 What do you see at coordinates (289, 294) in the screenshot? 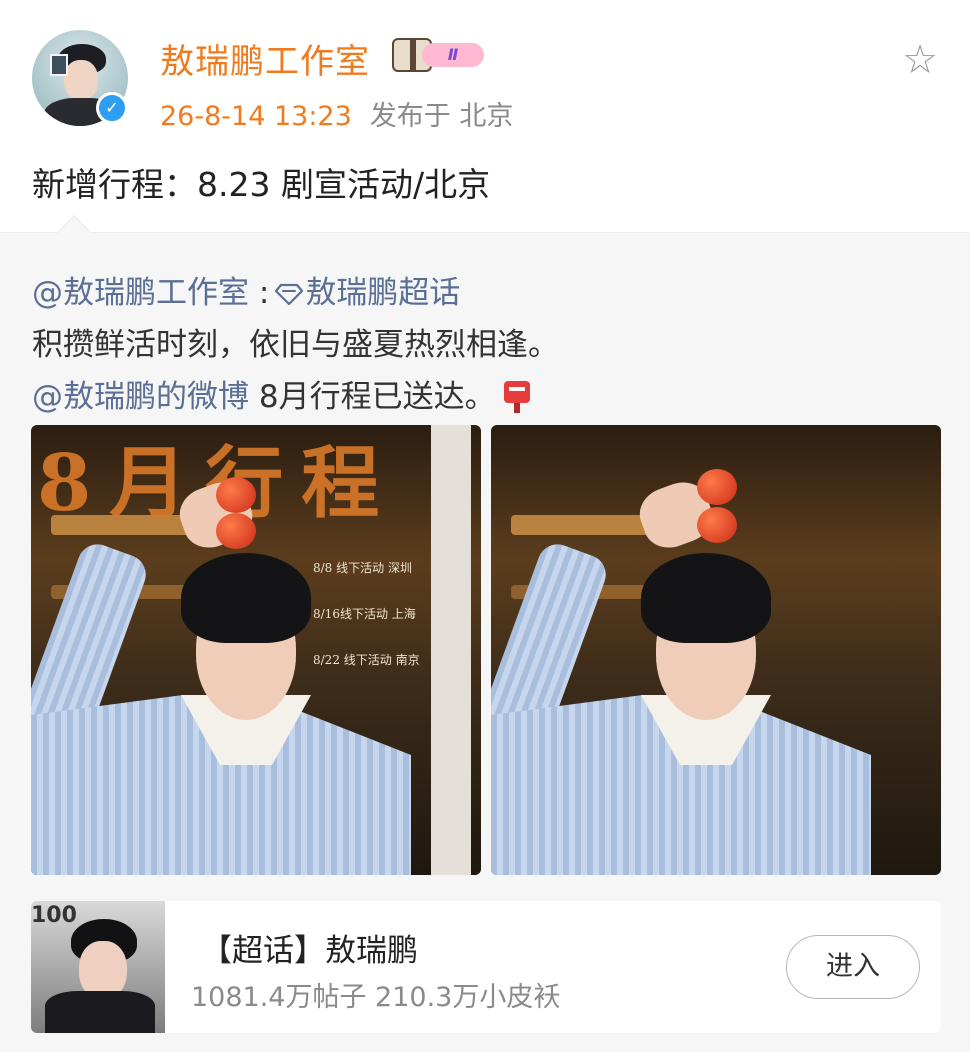
I see `diamond-icon` at bounding box center [289, 294].